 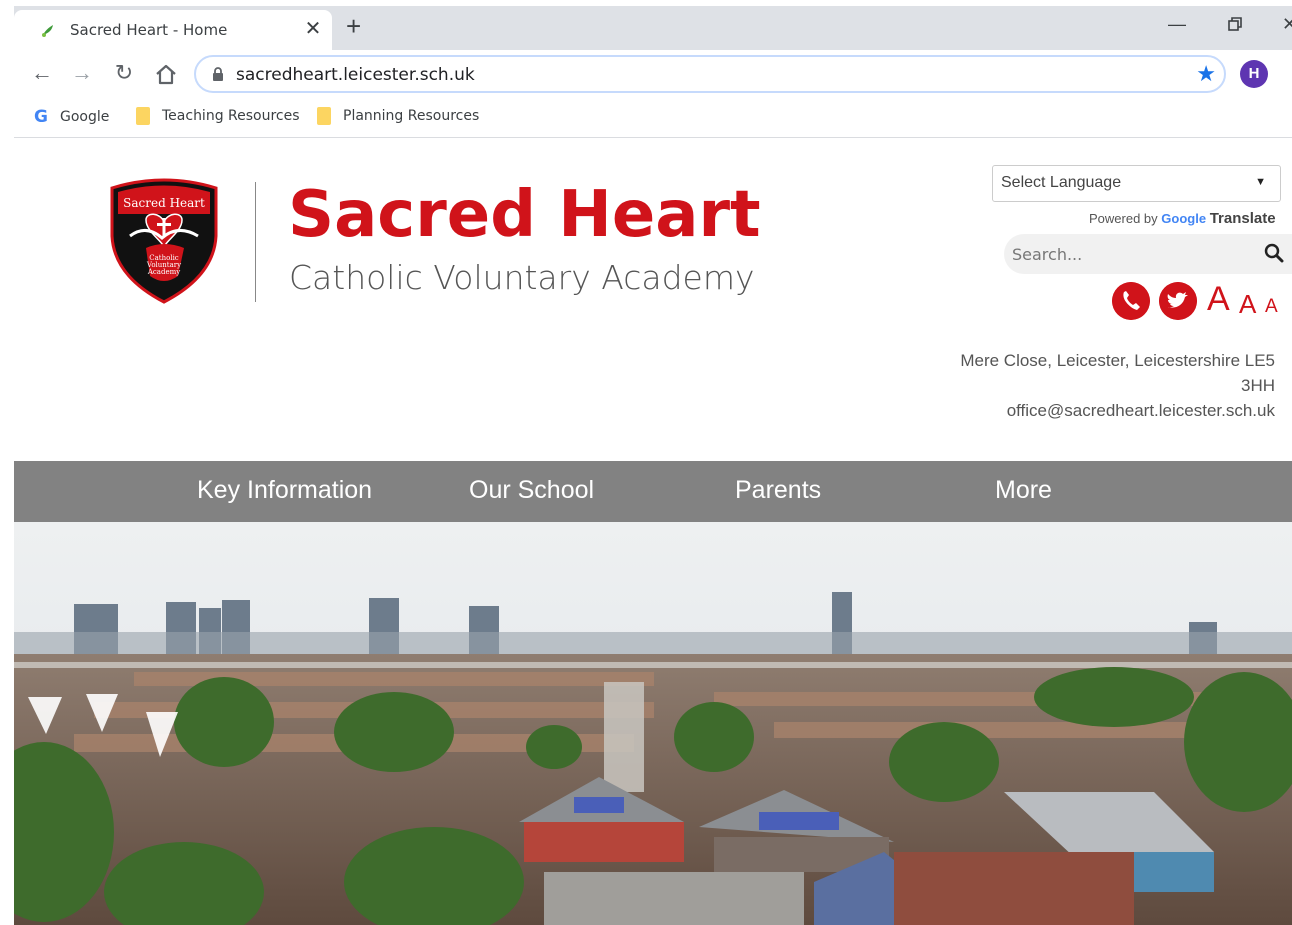 What do you see at coordinates (646, 25) in the screenshot?
I see `browser-tabstrip: Sacred Heart - Home ✕ + — ✕` at bounding box center [646, 25].